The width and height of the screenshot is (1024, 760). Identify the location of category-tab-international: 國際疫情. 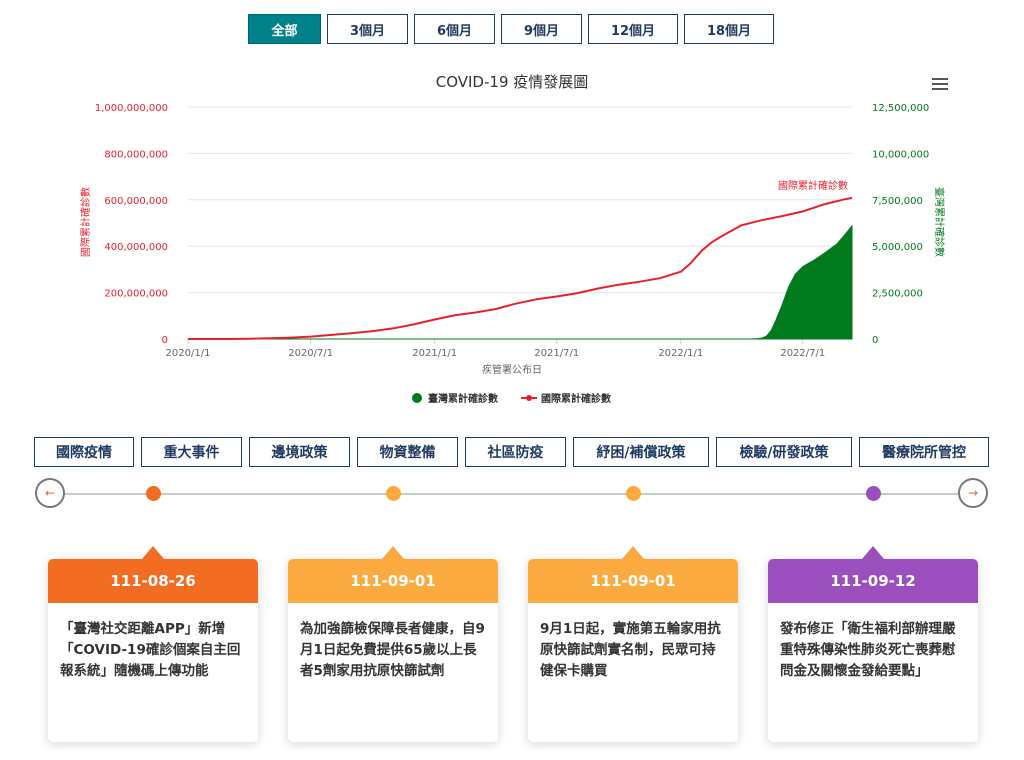
(84, 452).